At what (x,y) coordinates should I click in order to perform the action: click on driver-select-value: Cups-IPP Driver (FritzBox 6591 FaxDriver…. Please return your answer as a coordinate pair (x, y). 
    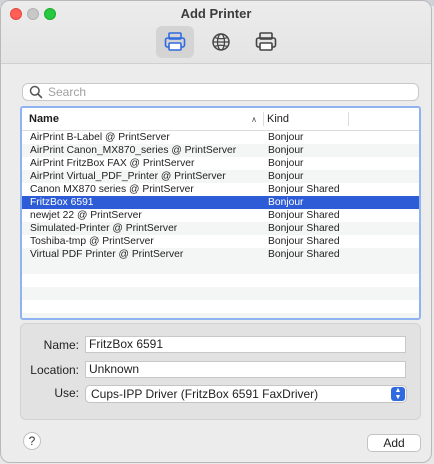
    Looking at the image, I should click on (205, 394).